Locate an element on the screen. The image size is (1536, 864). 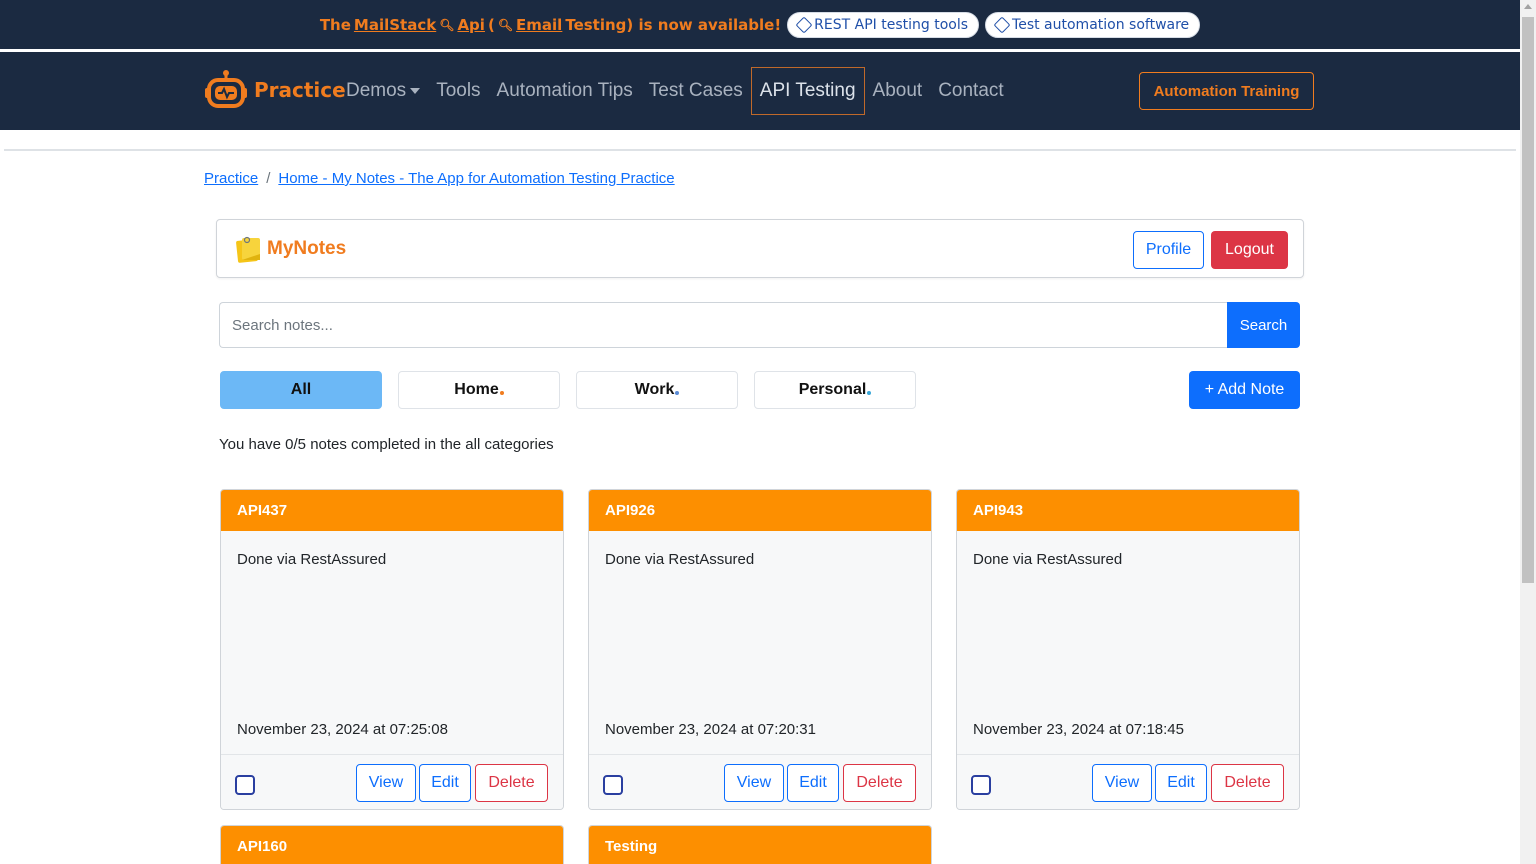
mynotes-title: MyNotes is located at coordinates (307, 248).